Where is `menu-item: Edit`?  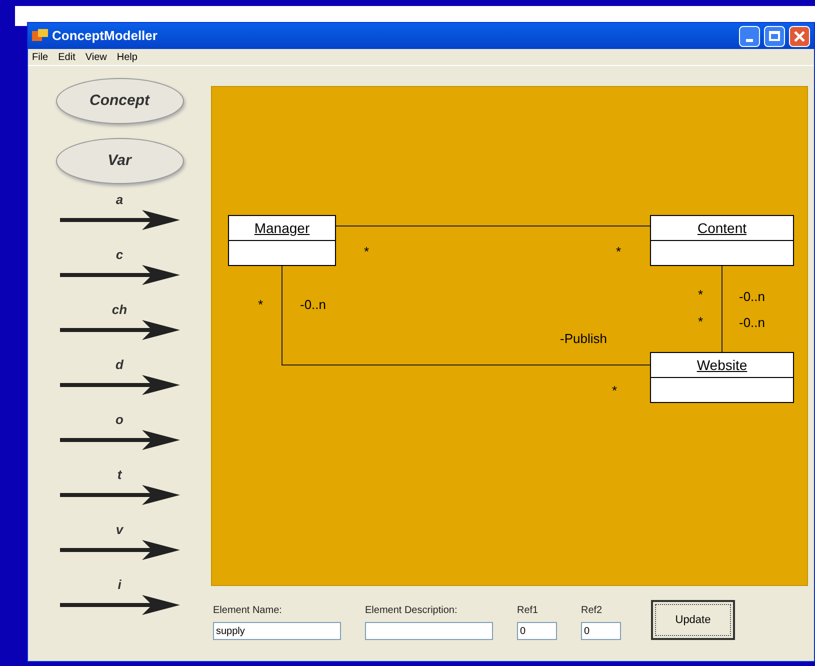
menu-item: Edit is located at coordinates (67, 57).